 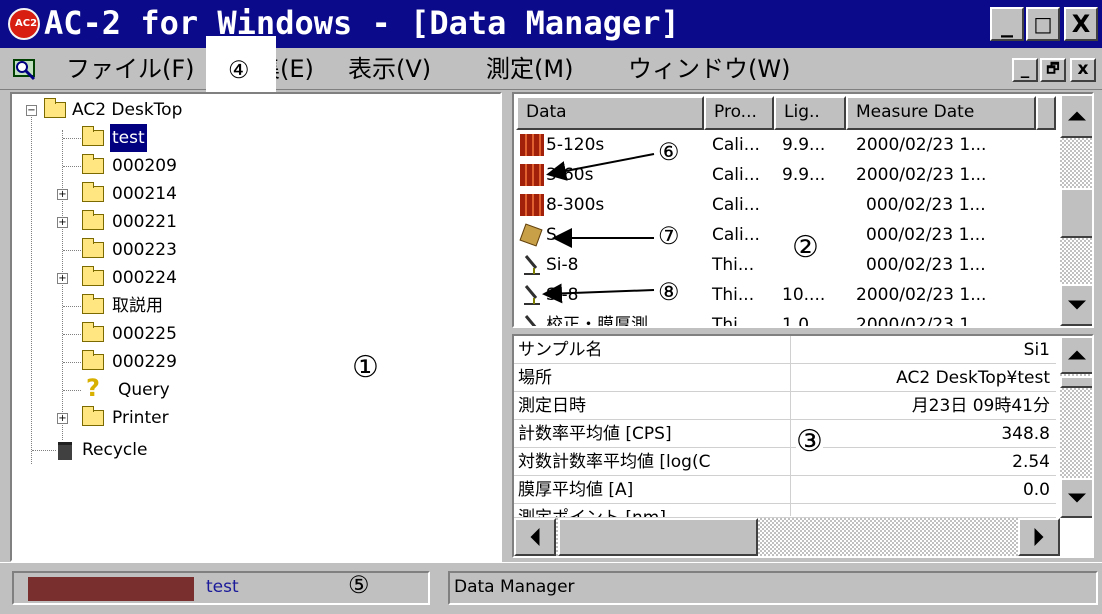 I want to click on tree-item-label: 000225, so click(x=144, y=334).